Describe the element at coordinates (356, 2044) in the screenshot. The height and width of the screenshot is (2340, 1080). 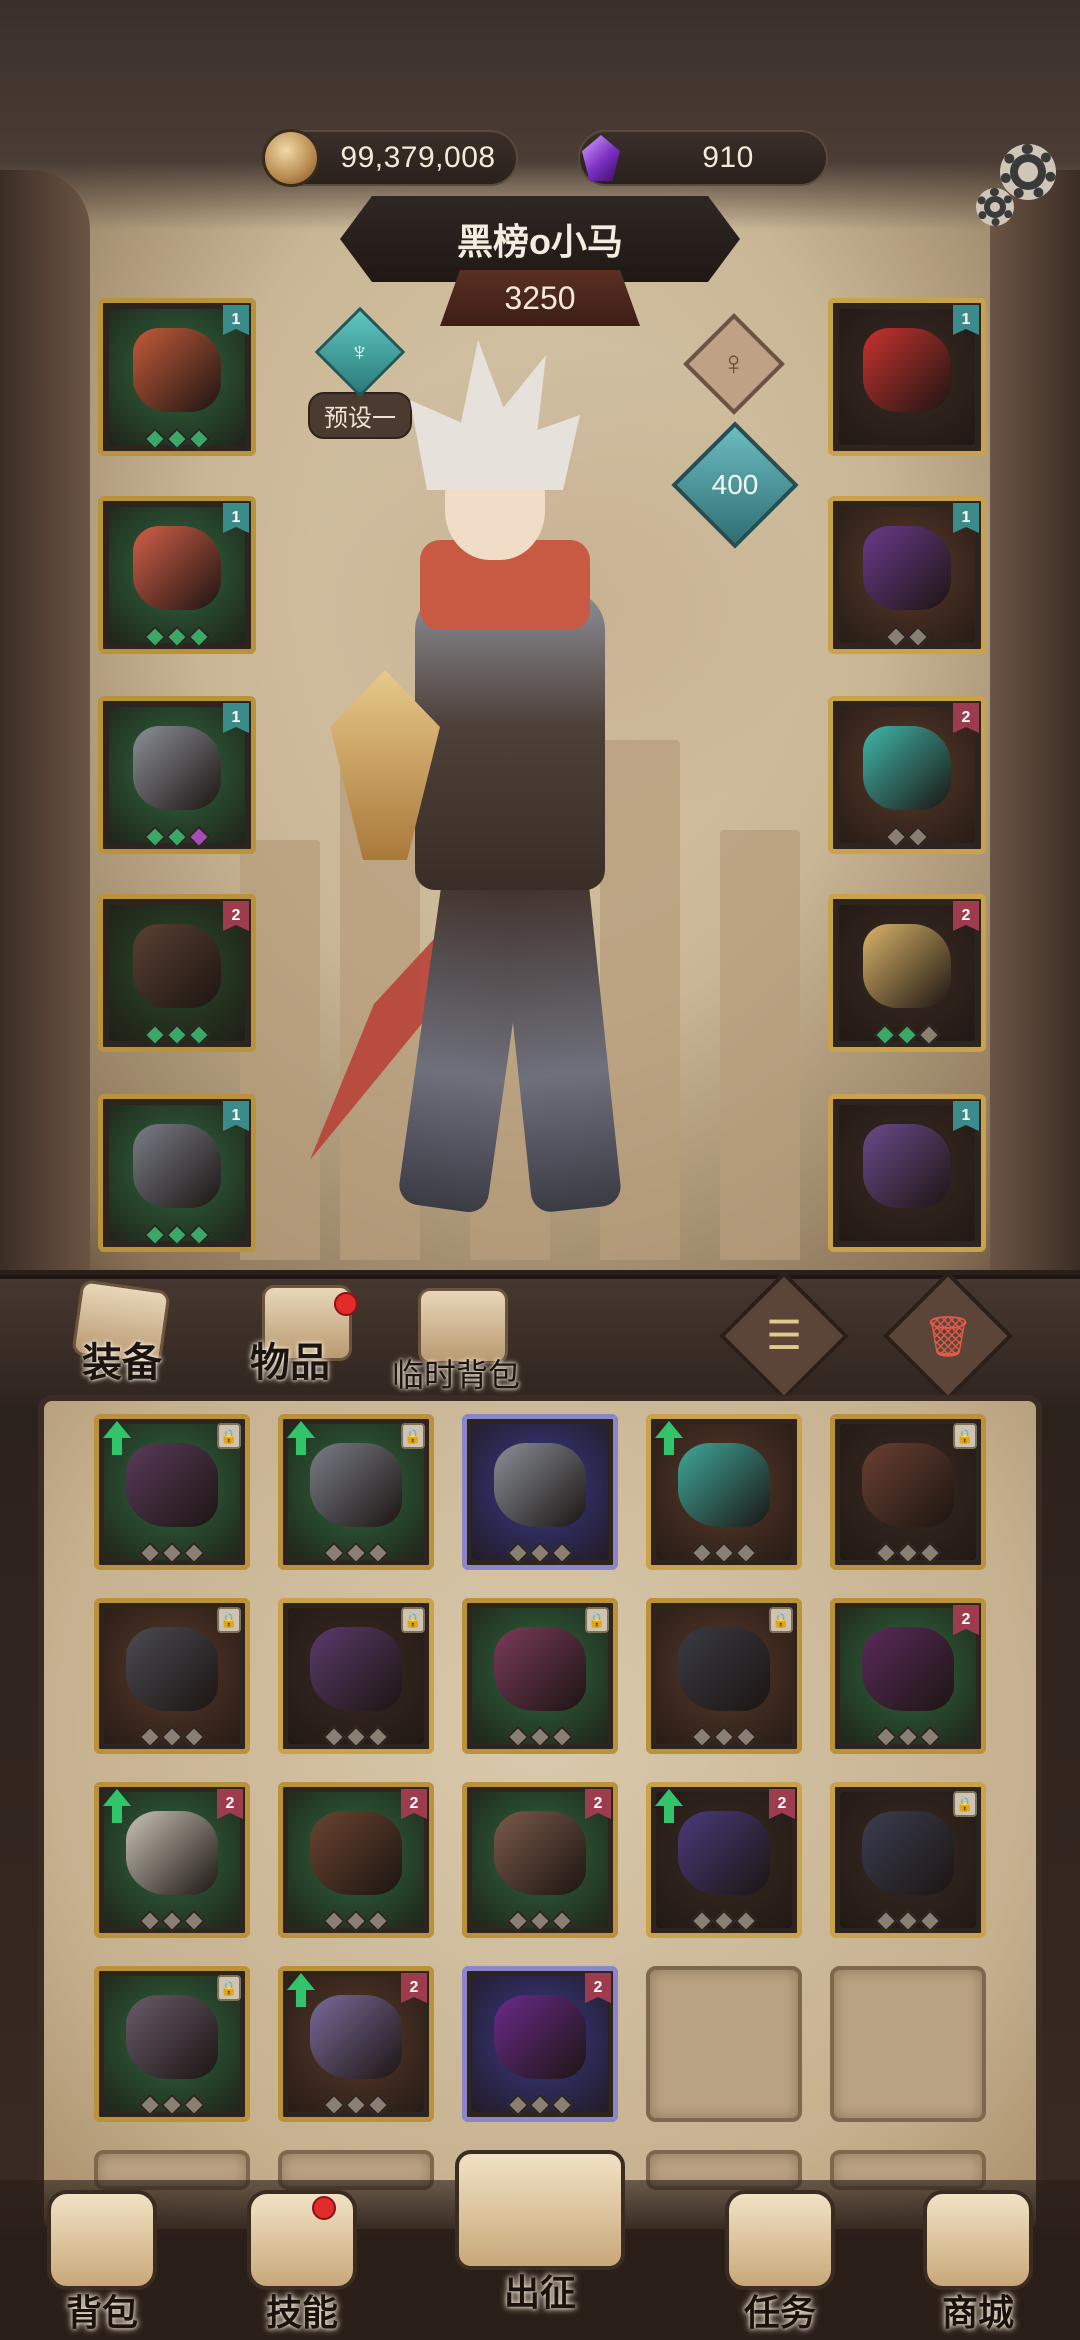
I see `inventory-slot-crystal-necklace: 2` at that location.